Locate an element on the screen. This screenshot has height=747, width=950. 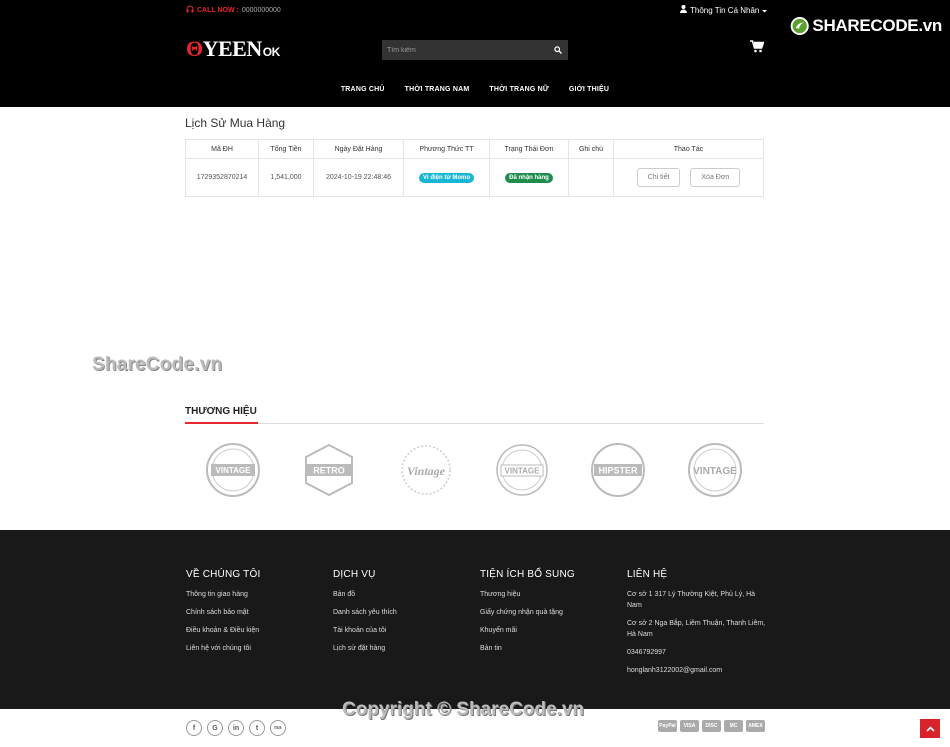
call-now: CALL NOW : 0000000000 is located at coordinates (233, 10).